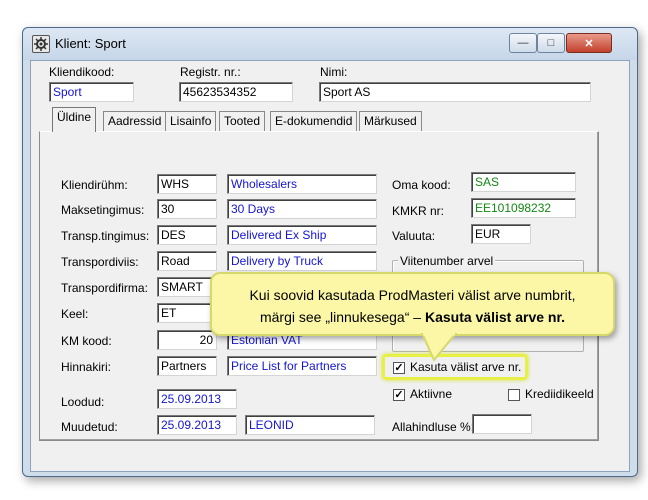 The image size is (648, 500). I want to click on close-button: ✕, so click(589, 43).